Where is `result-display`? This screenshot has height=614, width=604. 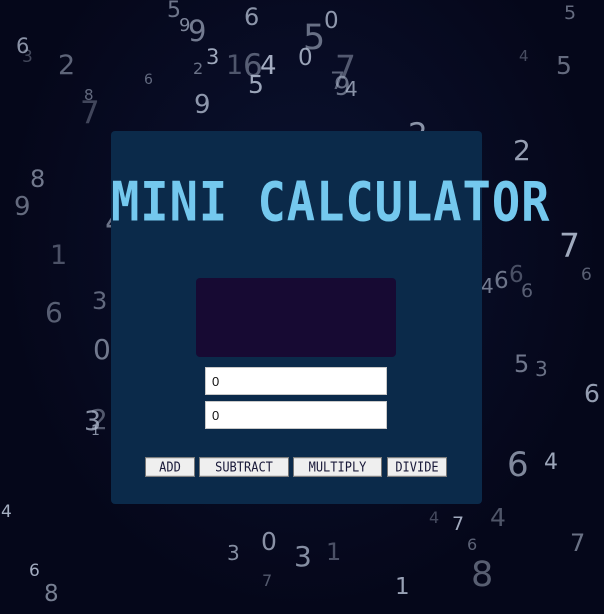
result-display is located at coordinates (296, 317).